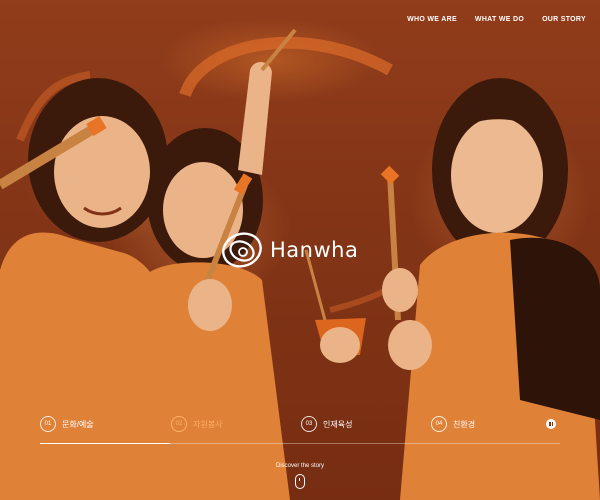  I want to click on tab-label: 인재육성, so click(338, 424).